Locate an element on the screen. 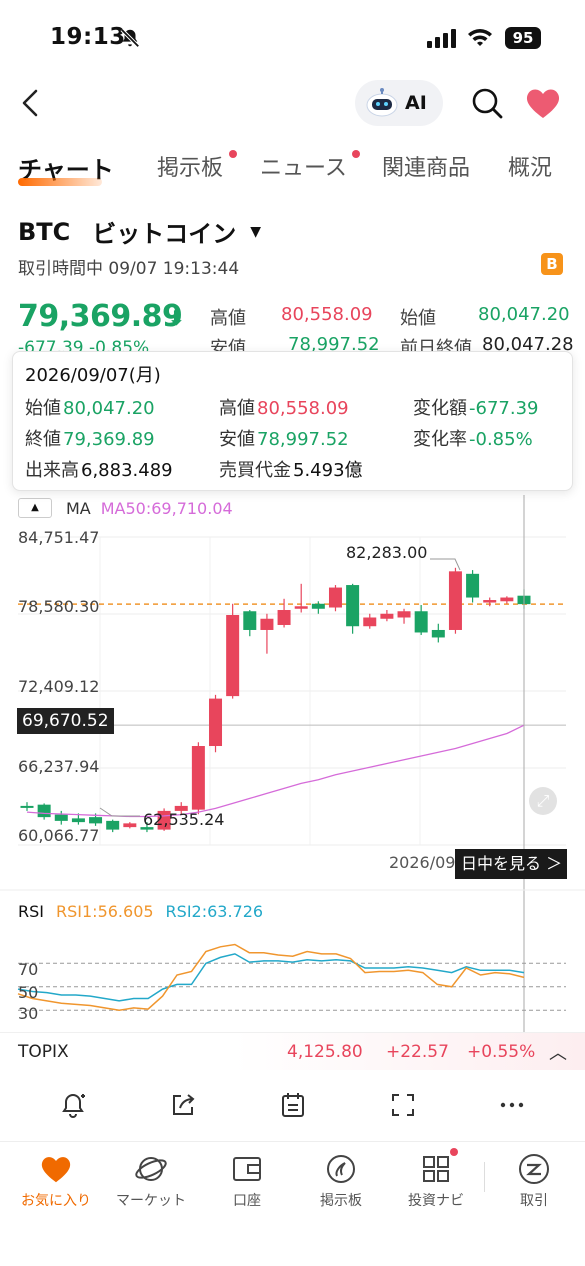  fullscreen-icon is located at coordinates (403, 1105).